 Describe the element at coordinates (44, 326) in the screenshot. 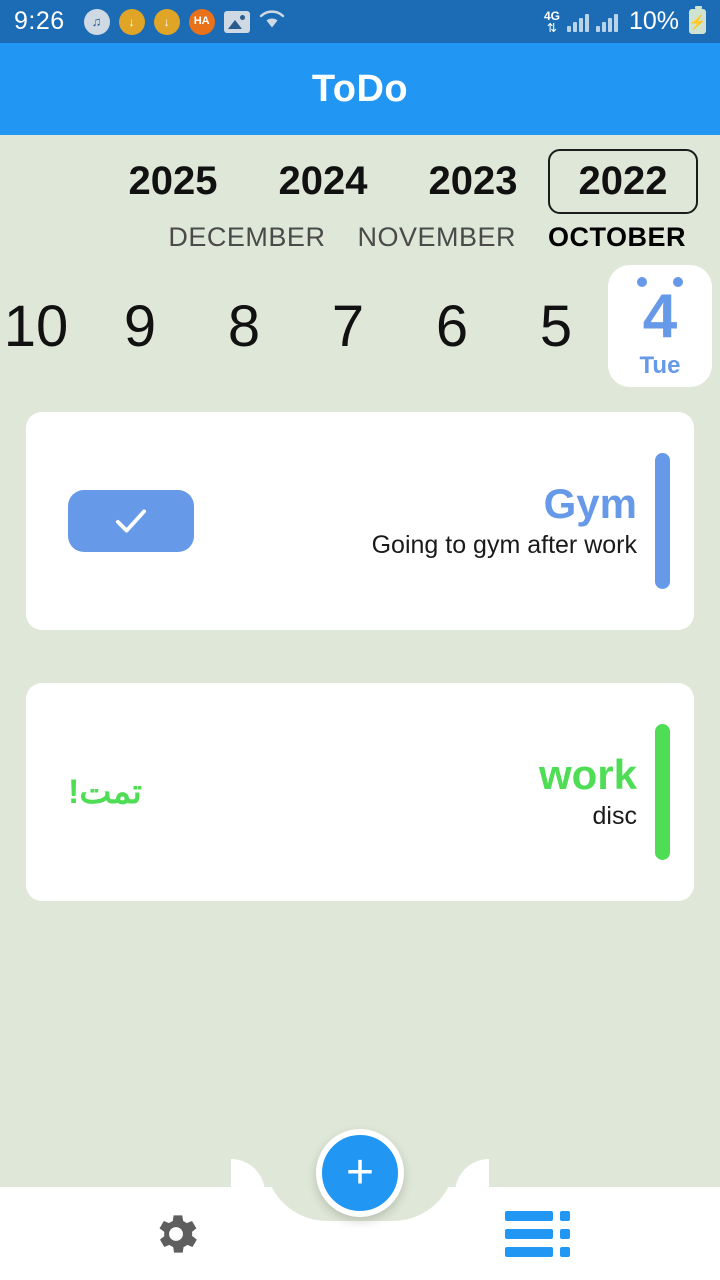

I see `day-option-10: 10` at that location.